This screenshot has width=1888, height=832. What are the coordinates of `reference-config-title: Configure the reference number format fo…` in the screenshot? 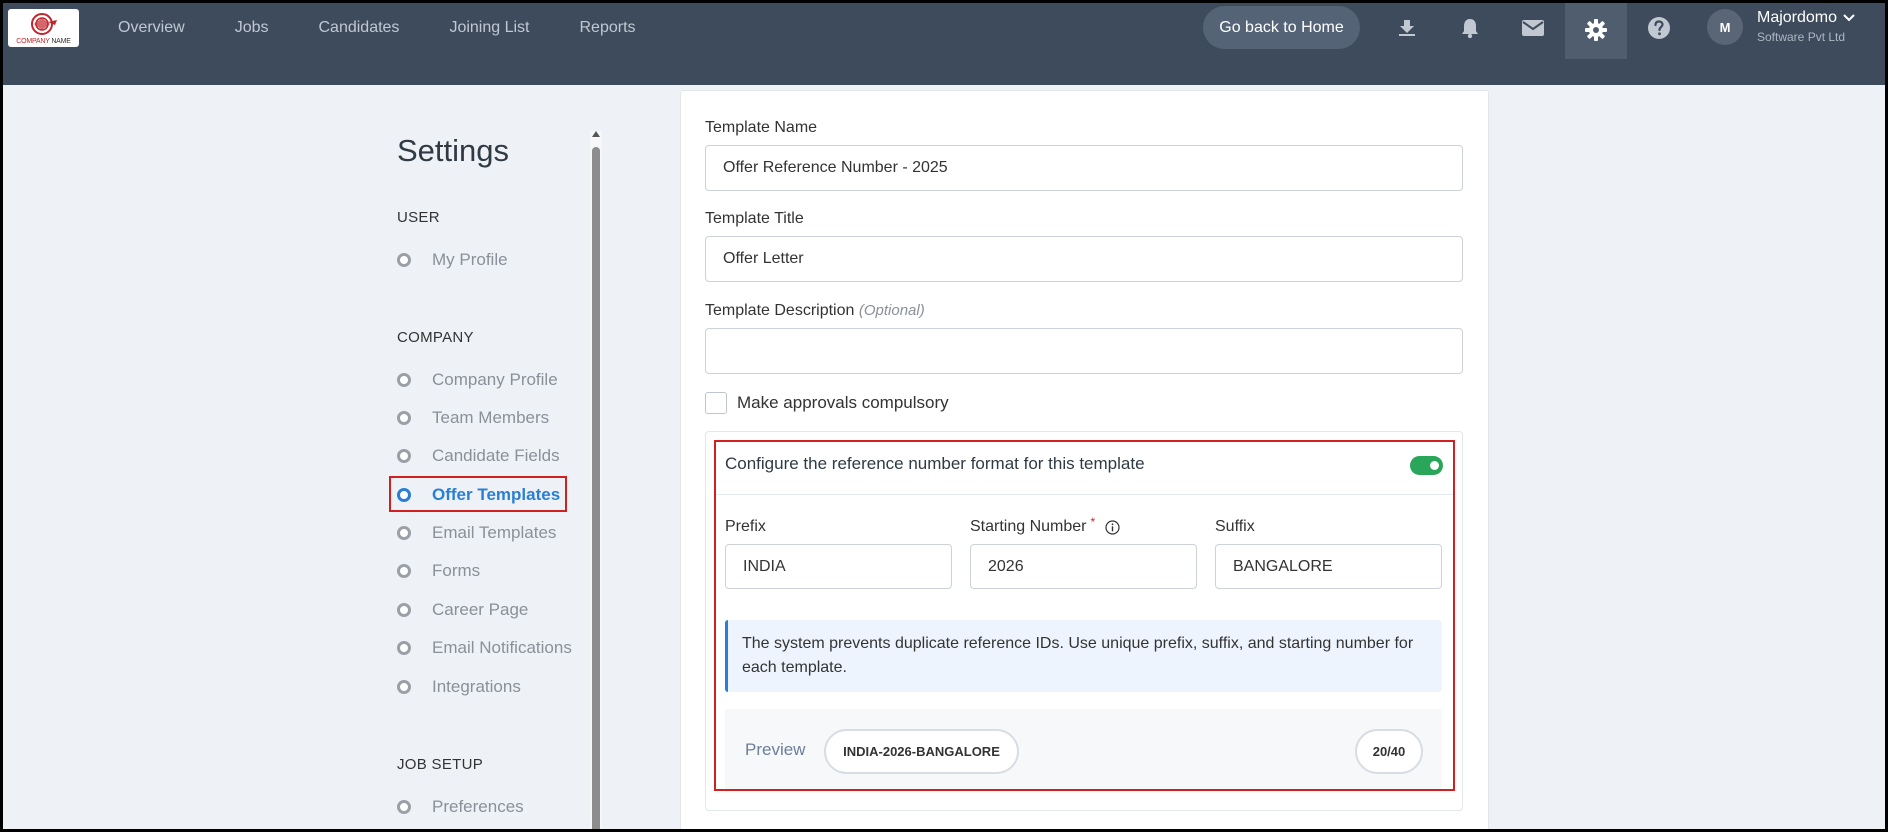 It's located at (935, 463).